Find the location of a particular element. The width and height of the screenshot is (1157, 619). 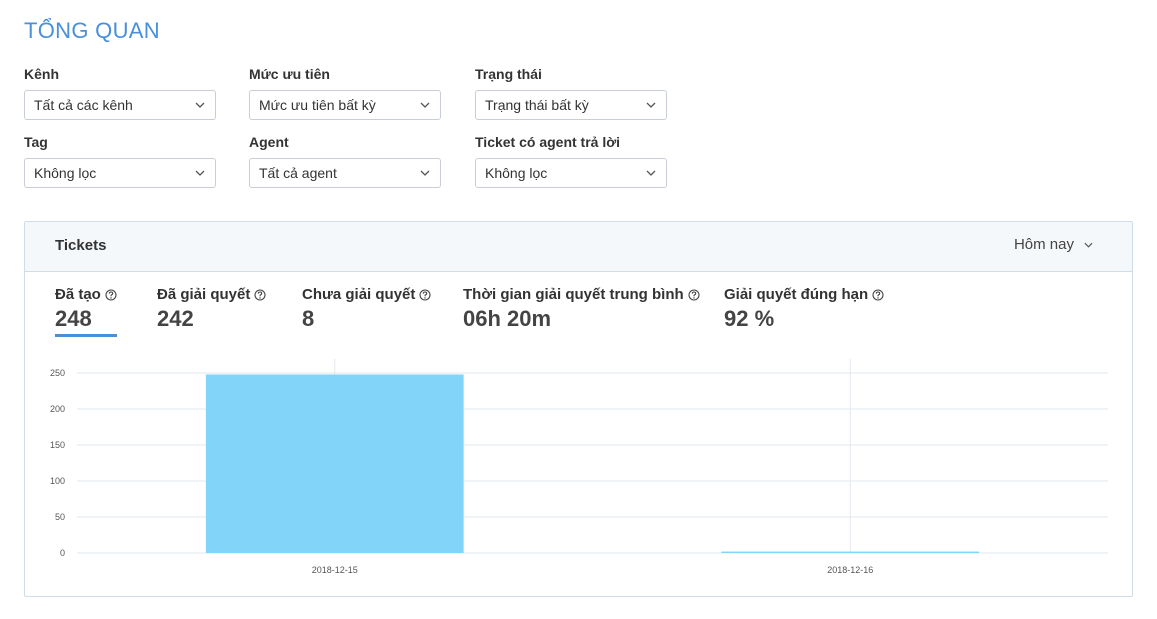

agent-select-value: Tất cả agent is located at coordinates (298, 173).